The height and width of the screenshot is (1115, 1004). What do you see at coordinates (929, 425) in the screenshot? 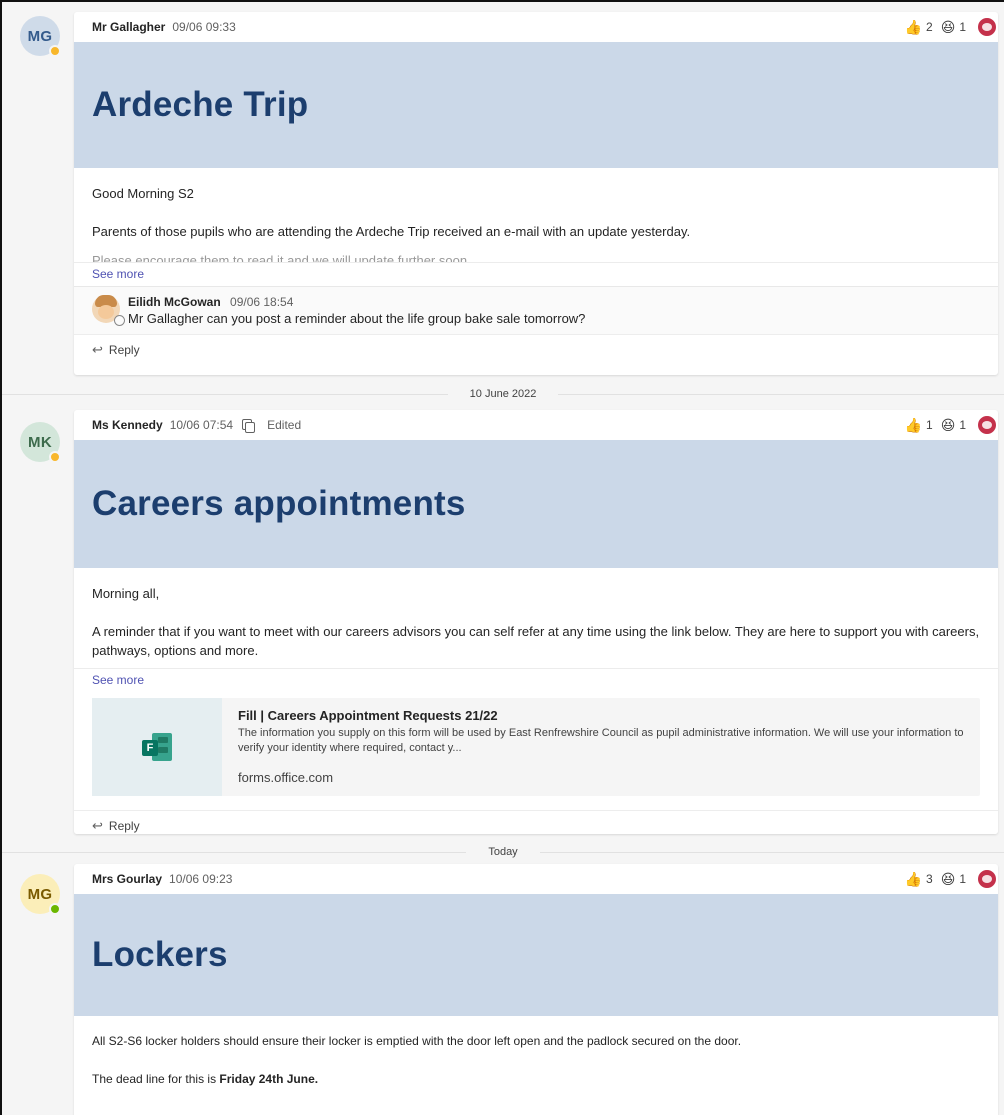
I see `like-count: 1` at bounding box center [929, 425].